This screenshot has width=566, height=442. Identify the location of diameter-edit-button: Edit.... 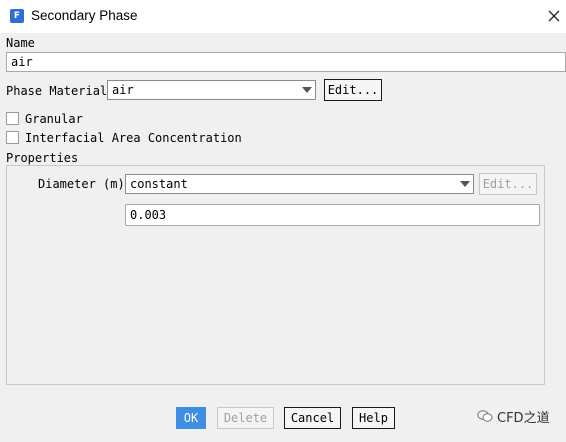
(508, 184).